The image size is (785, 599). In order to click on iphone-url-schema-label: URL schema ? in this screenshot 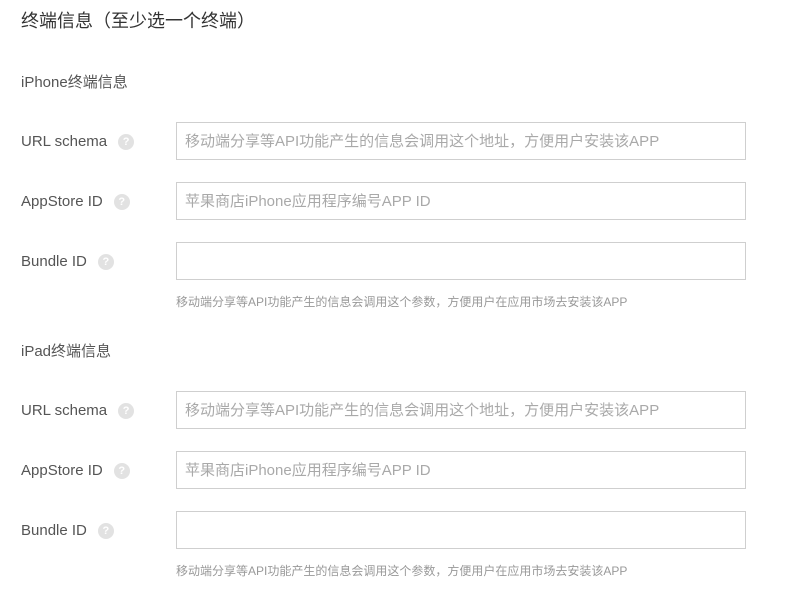, I will do `click(78, 142)`.